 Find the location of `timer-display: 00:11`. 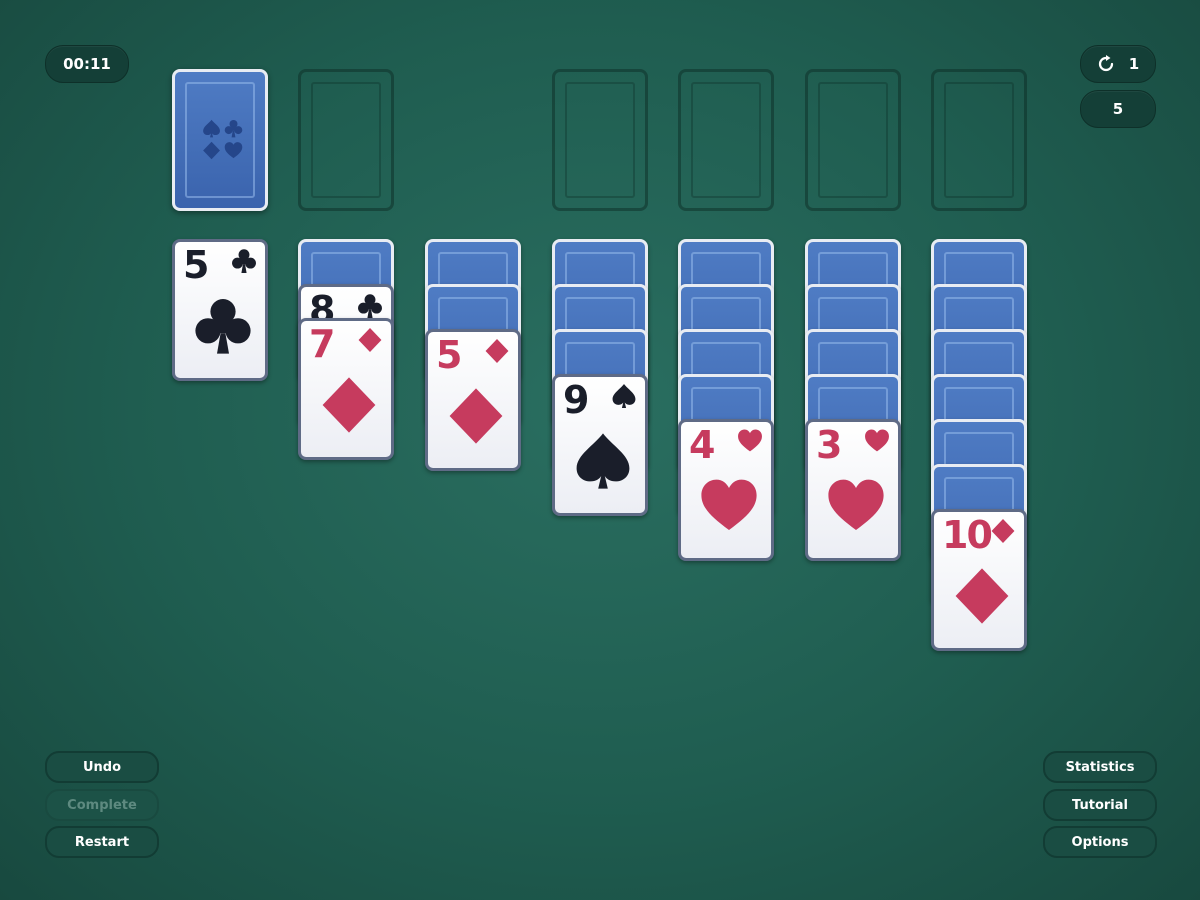

timer-display: 00:11 is located at coordinates (87, 64).